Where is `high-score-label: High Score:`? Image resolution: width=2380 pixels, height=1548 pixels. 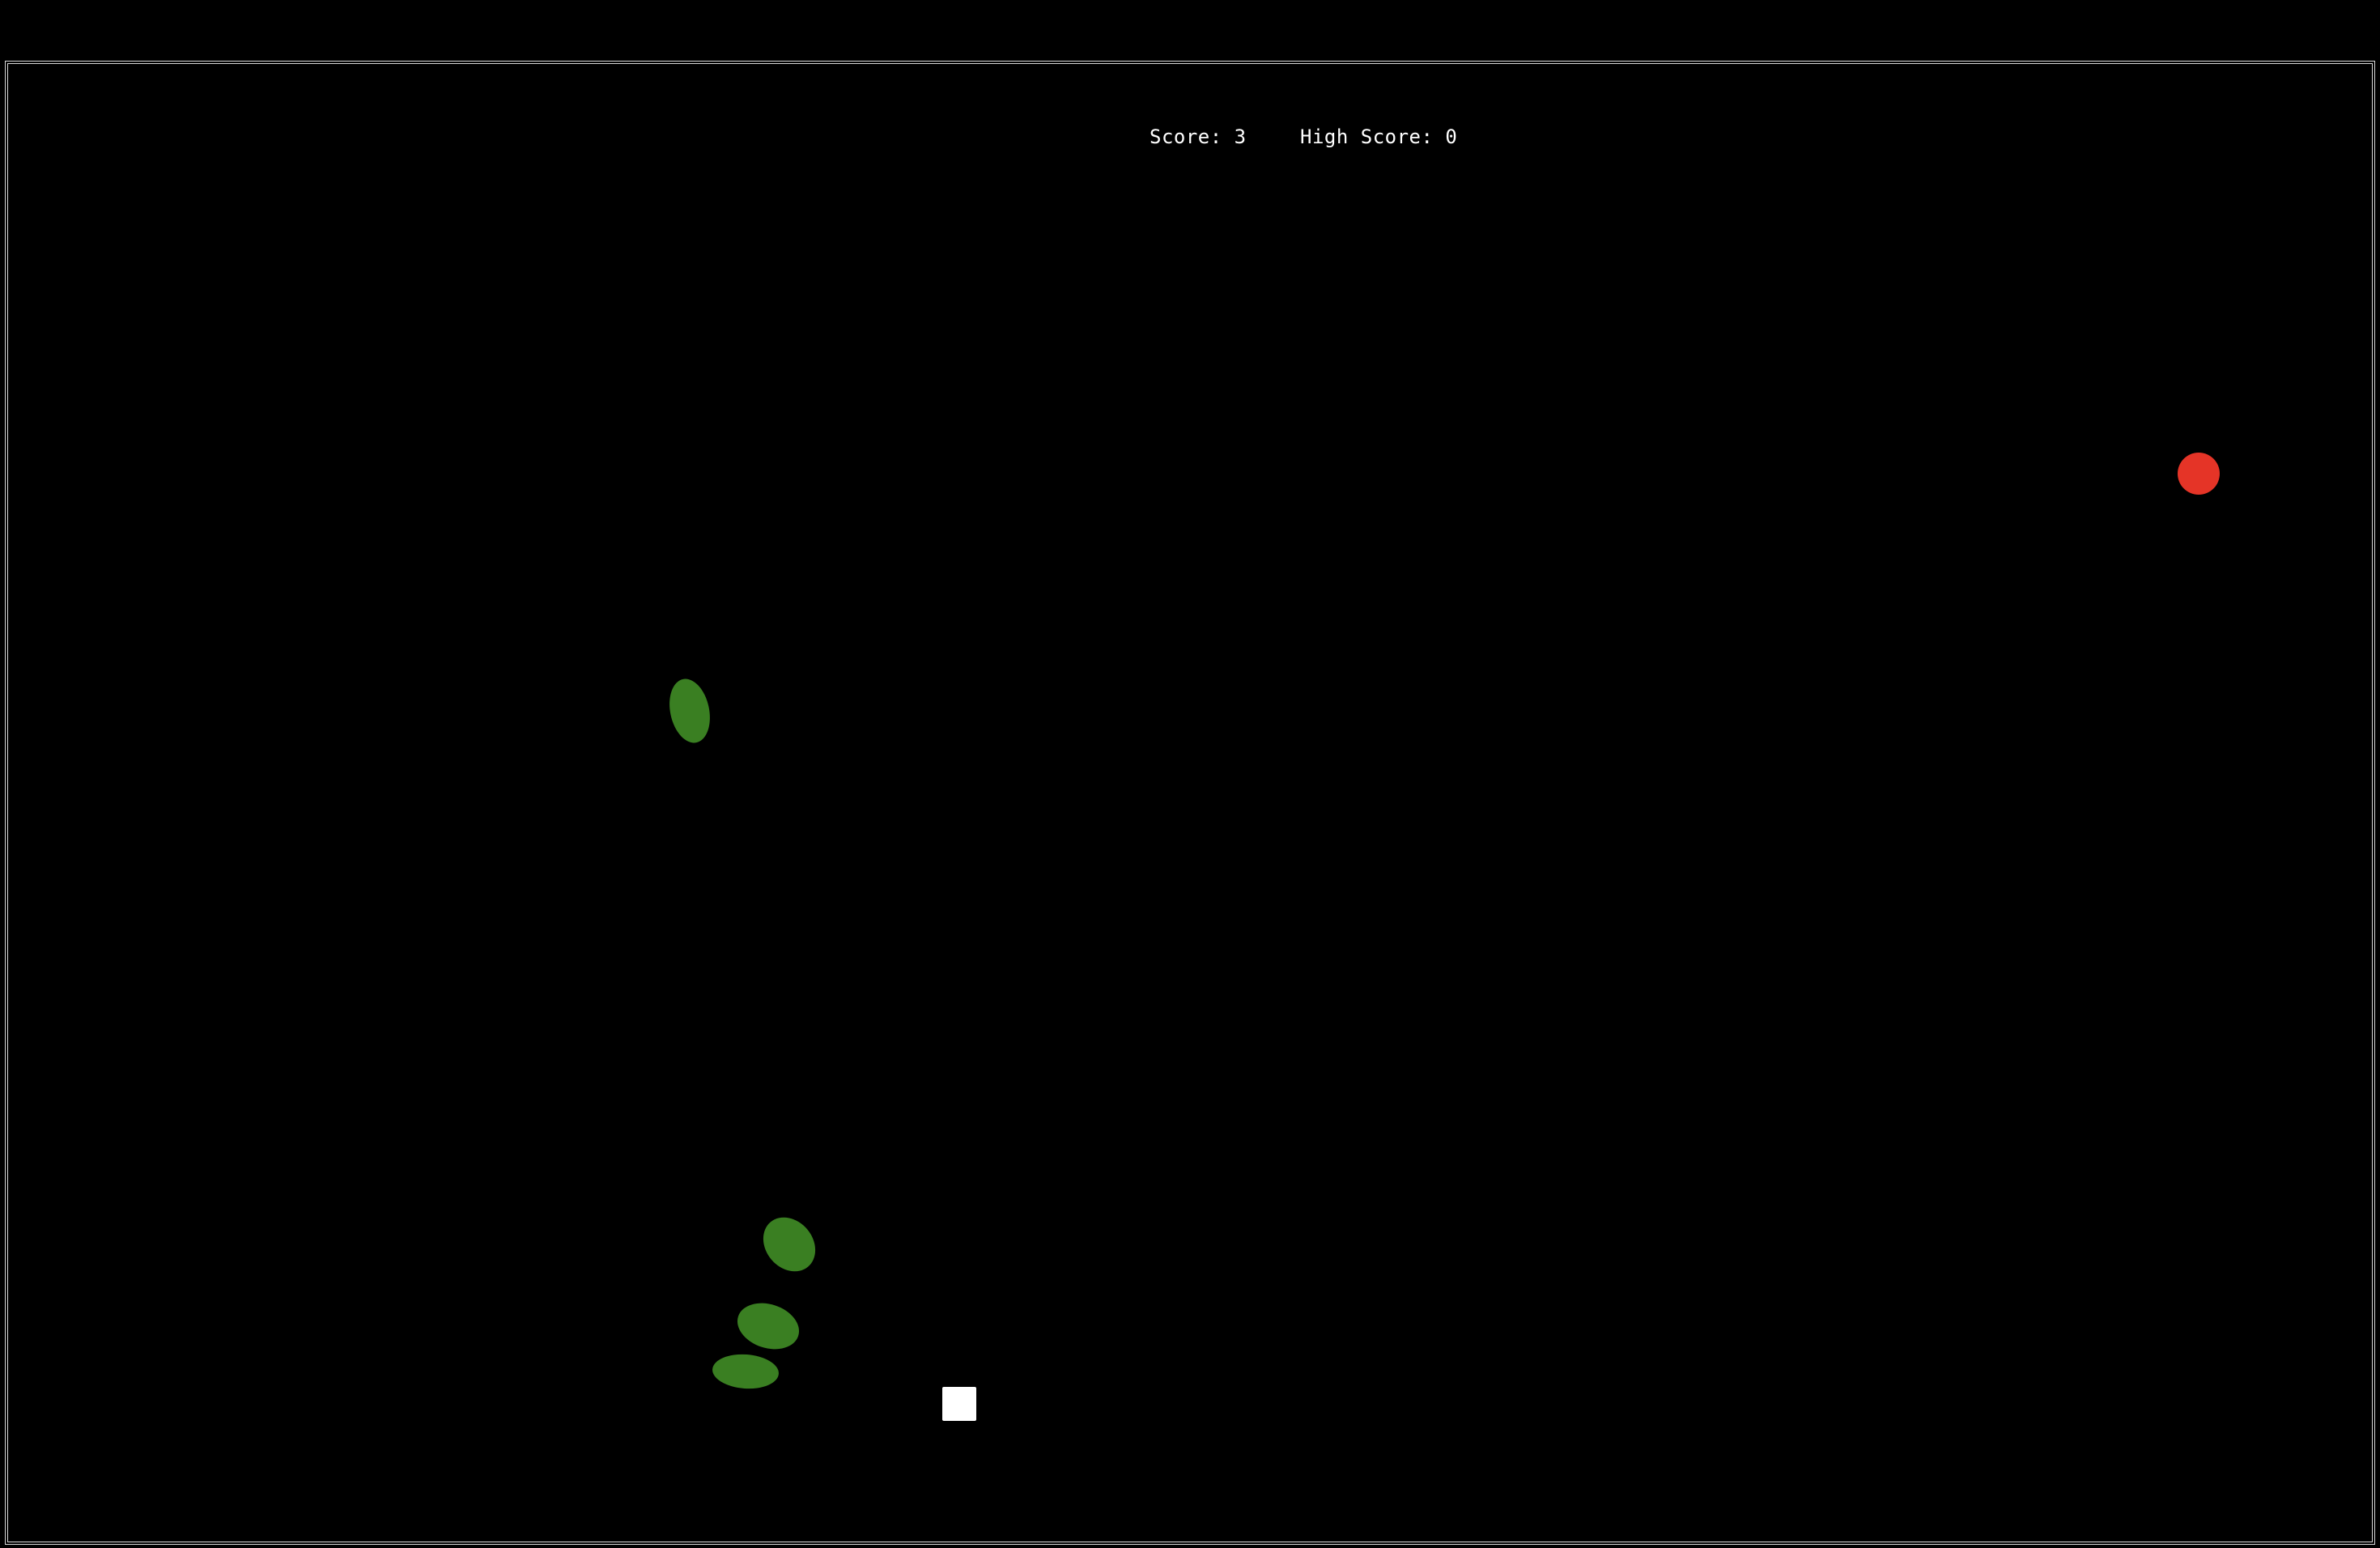
high-score-label: High Score: is located at coordinates (1367, 136).